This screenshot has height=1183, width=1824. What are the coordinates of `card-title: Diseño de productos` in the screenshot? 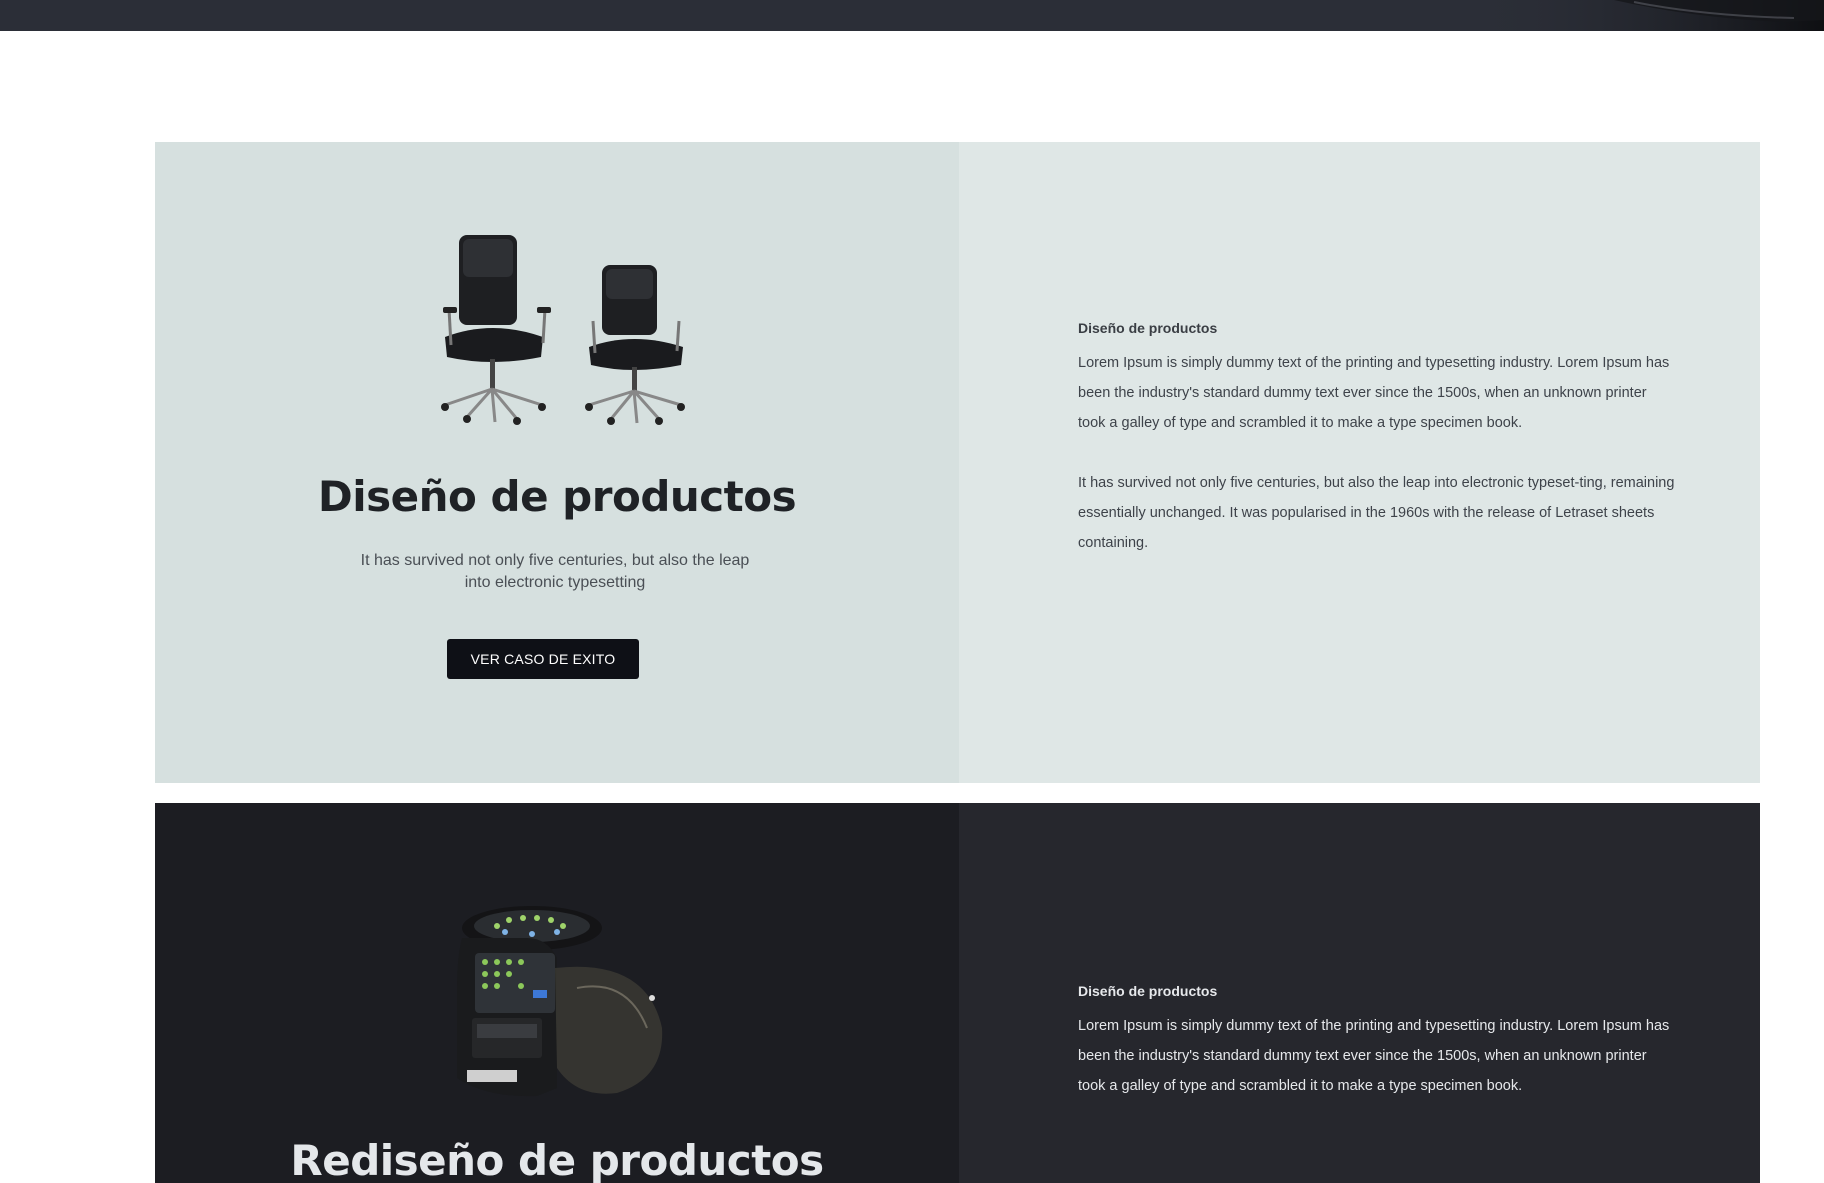 It's located at (557, 496).